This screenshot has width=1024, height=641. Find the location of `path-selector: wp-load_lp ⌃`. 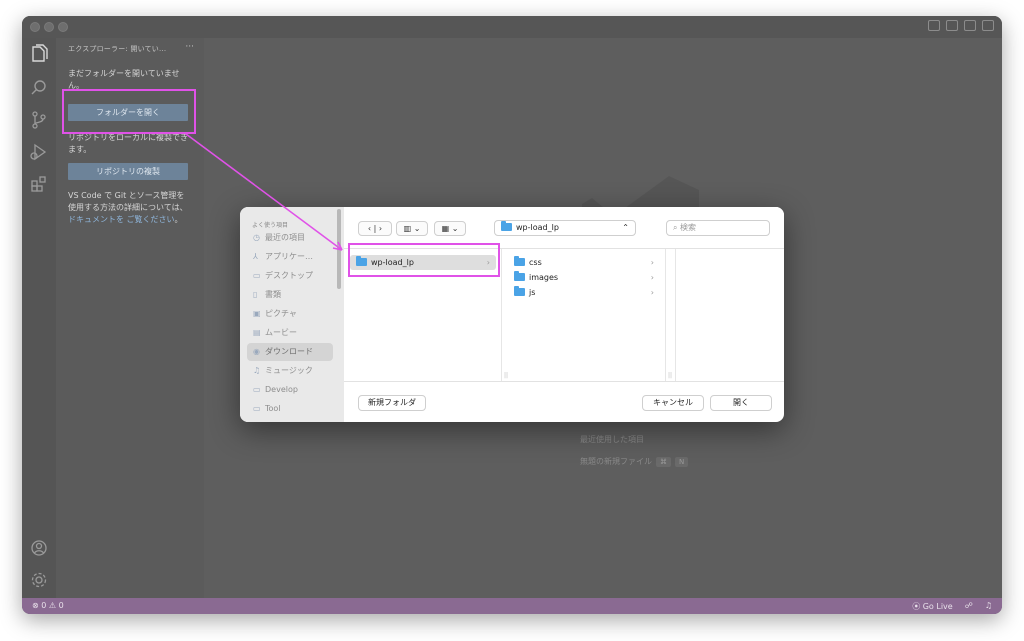

path-selector: wp-load_lp ⌃ is located at coordinates (565, 228).